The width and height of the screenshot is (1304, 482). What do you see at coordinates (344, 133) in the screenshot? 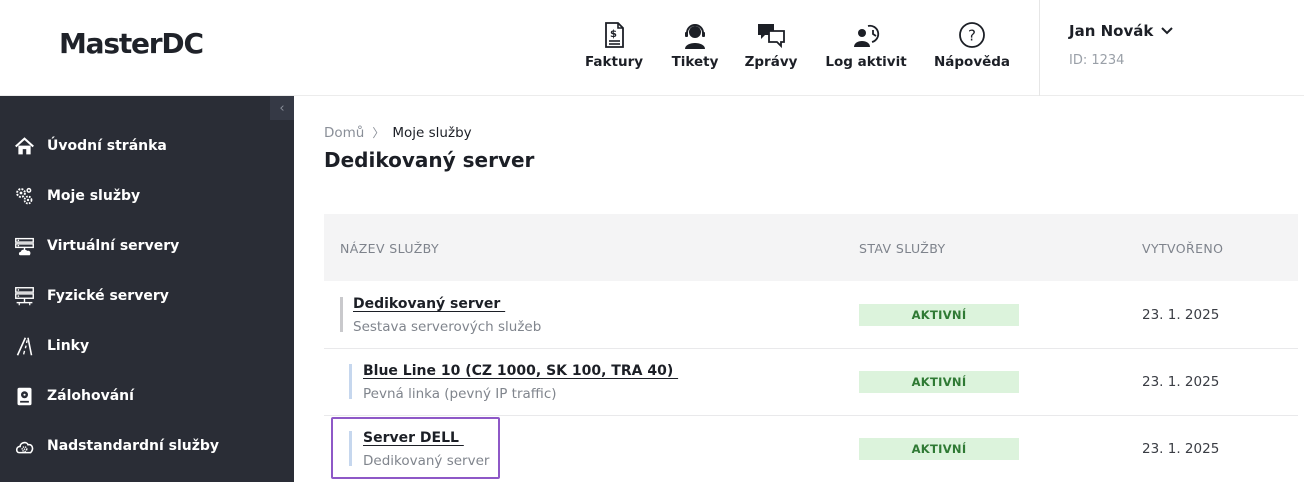
I see `breadcrumb-home-link: Domů` at bounding box center [344, 133].